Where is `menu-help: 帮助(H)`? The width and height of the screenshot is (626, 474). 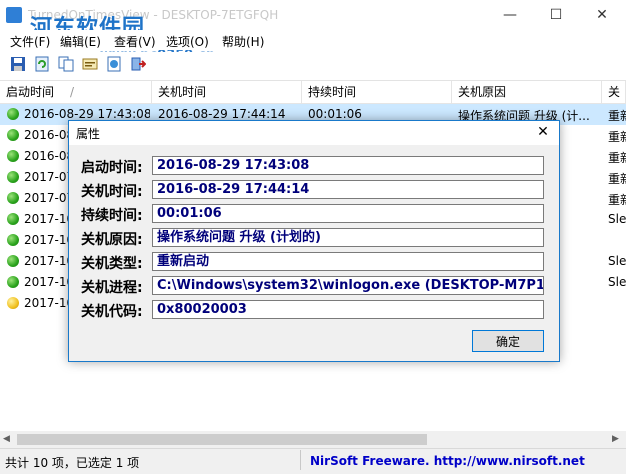
menu-help: 帮助(H) is located at coordinates (243, 41).